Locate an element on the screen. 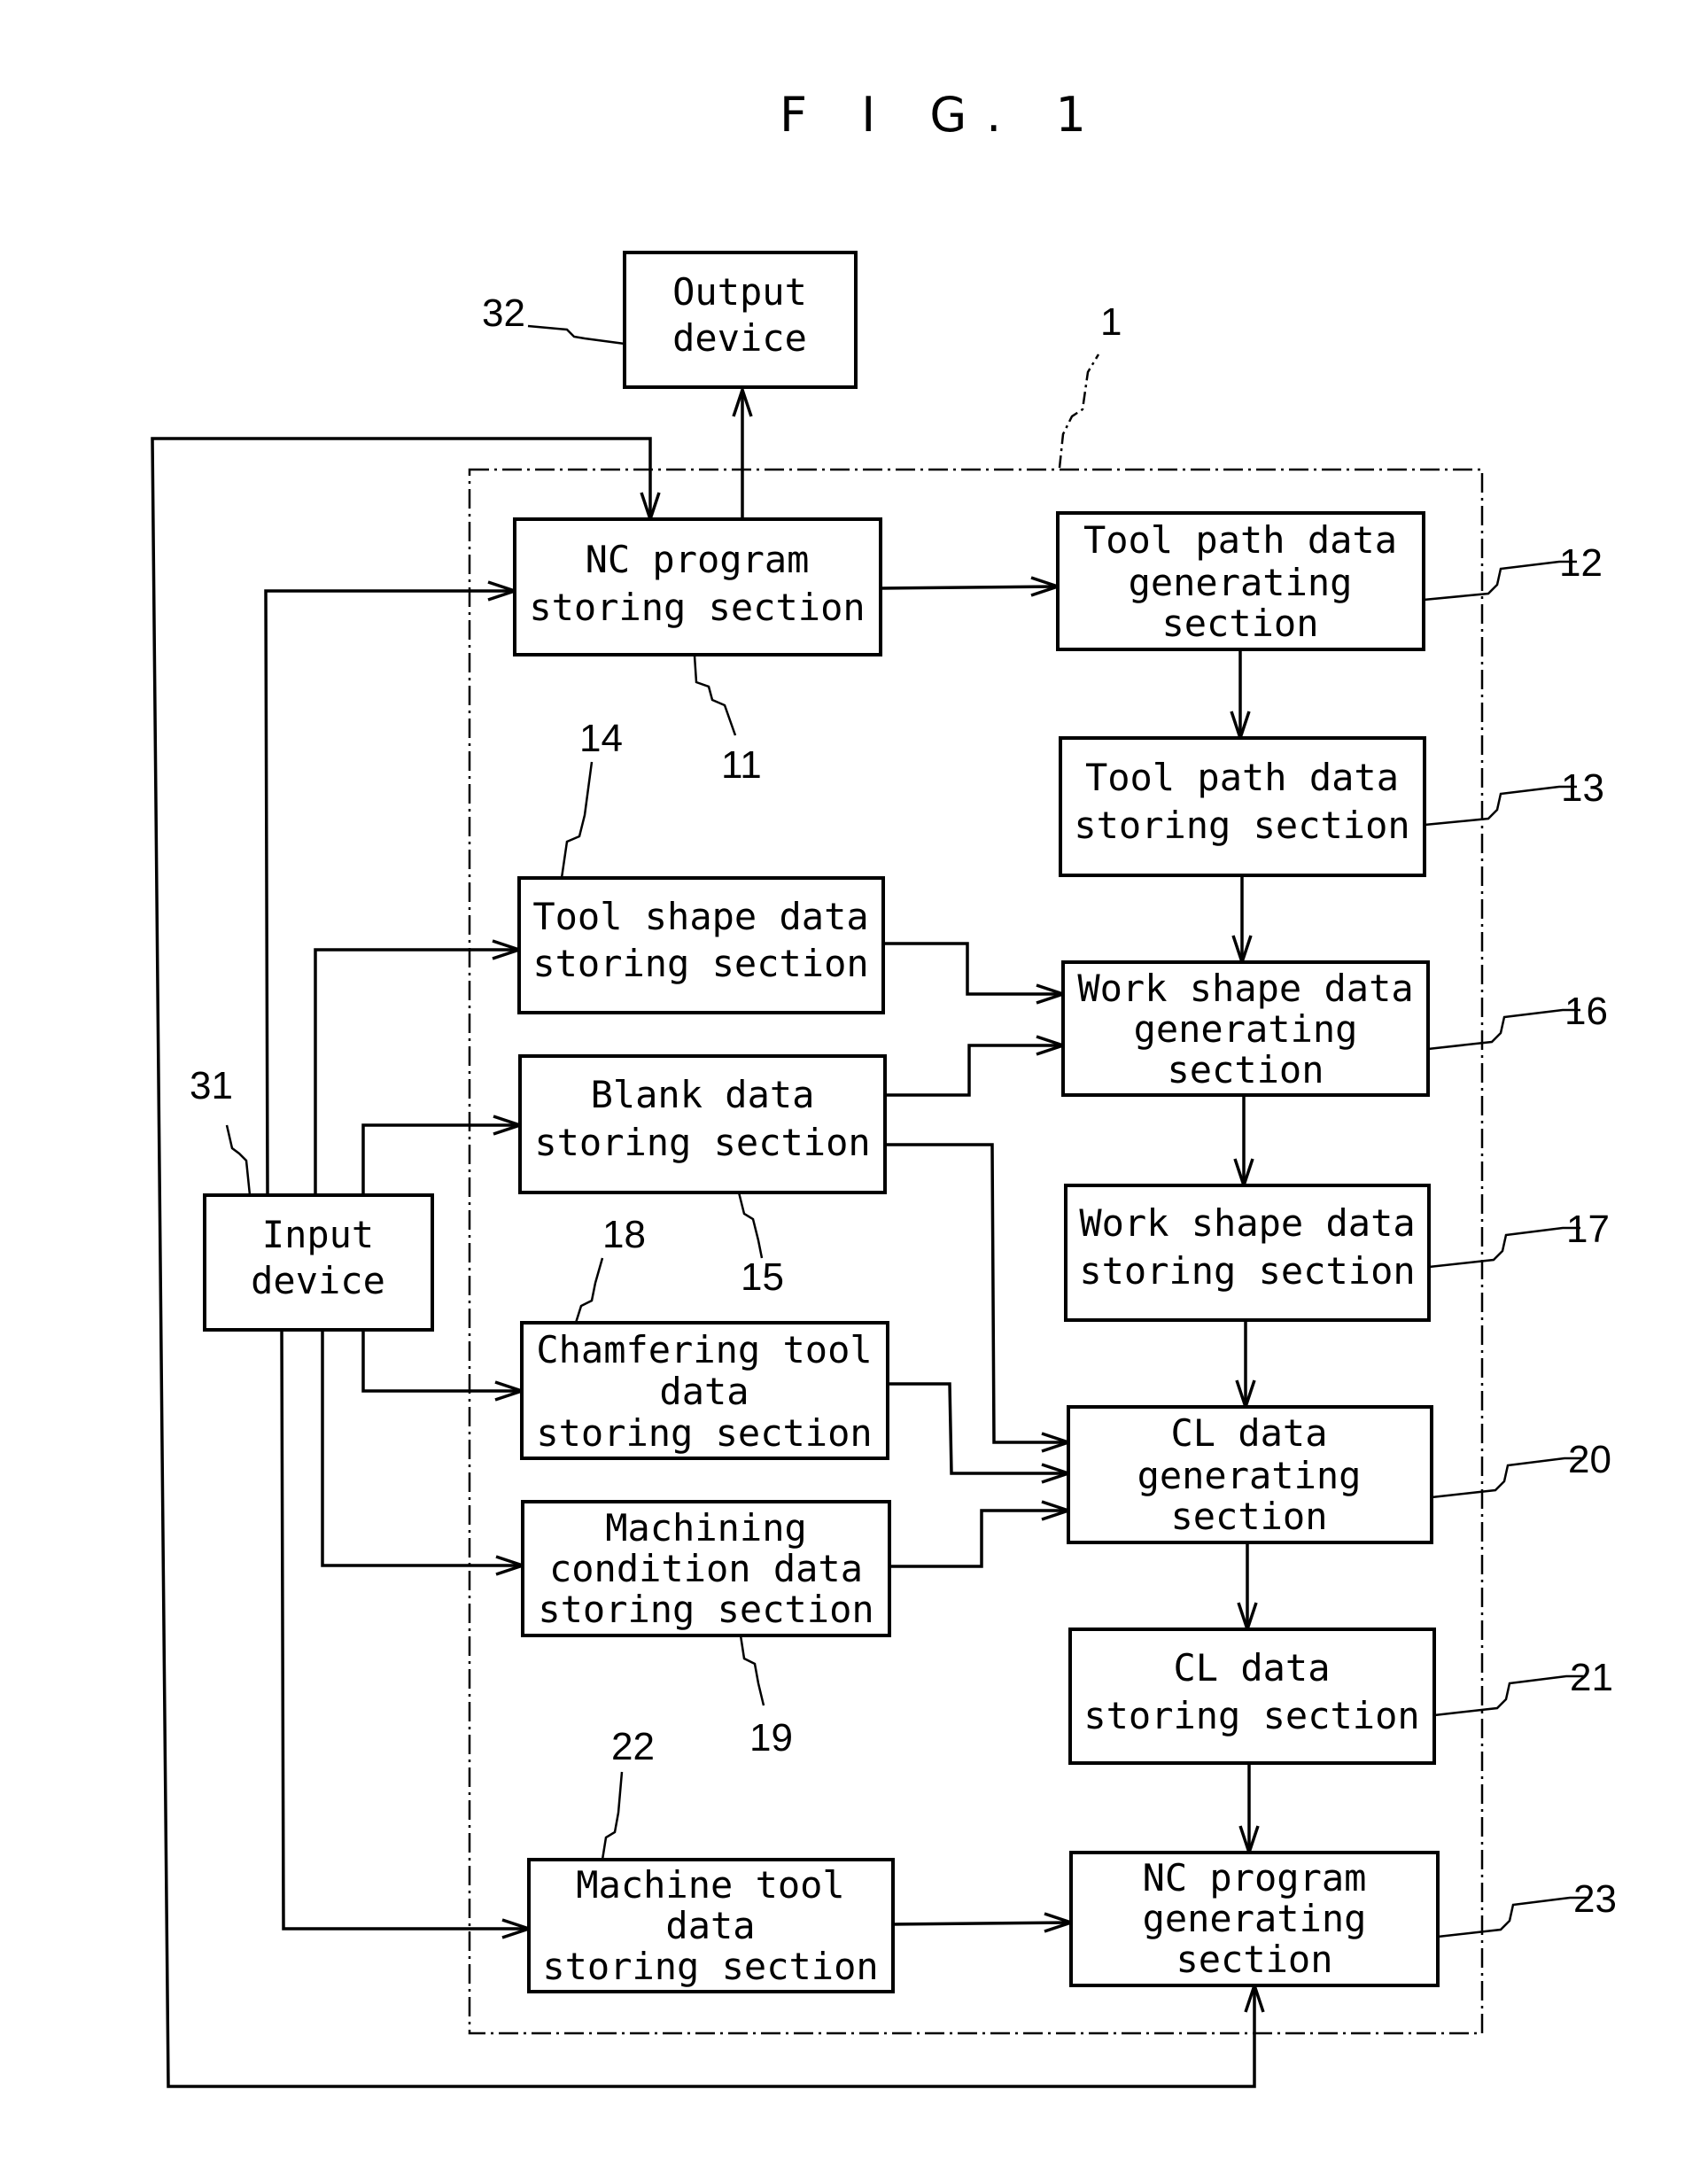  wire-machining-condition-to-cl-gen is located at coordinates (978, 1538).